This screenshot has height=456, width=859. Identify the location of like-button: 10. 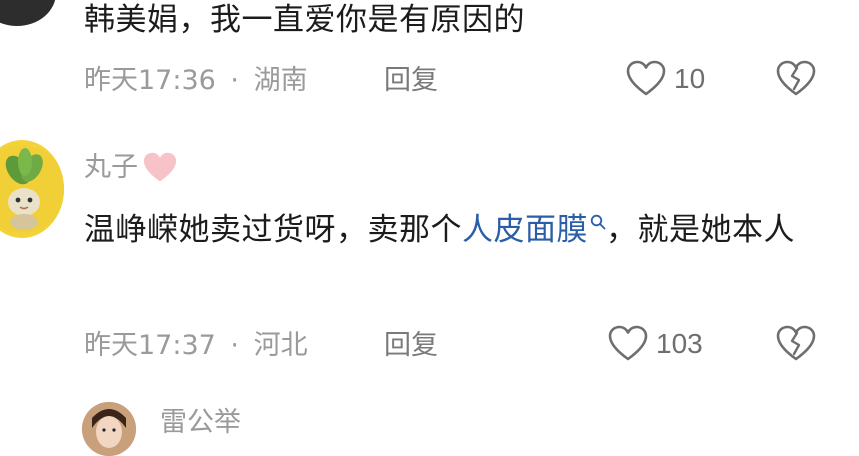
(665, 79).